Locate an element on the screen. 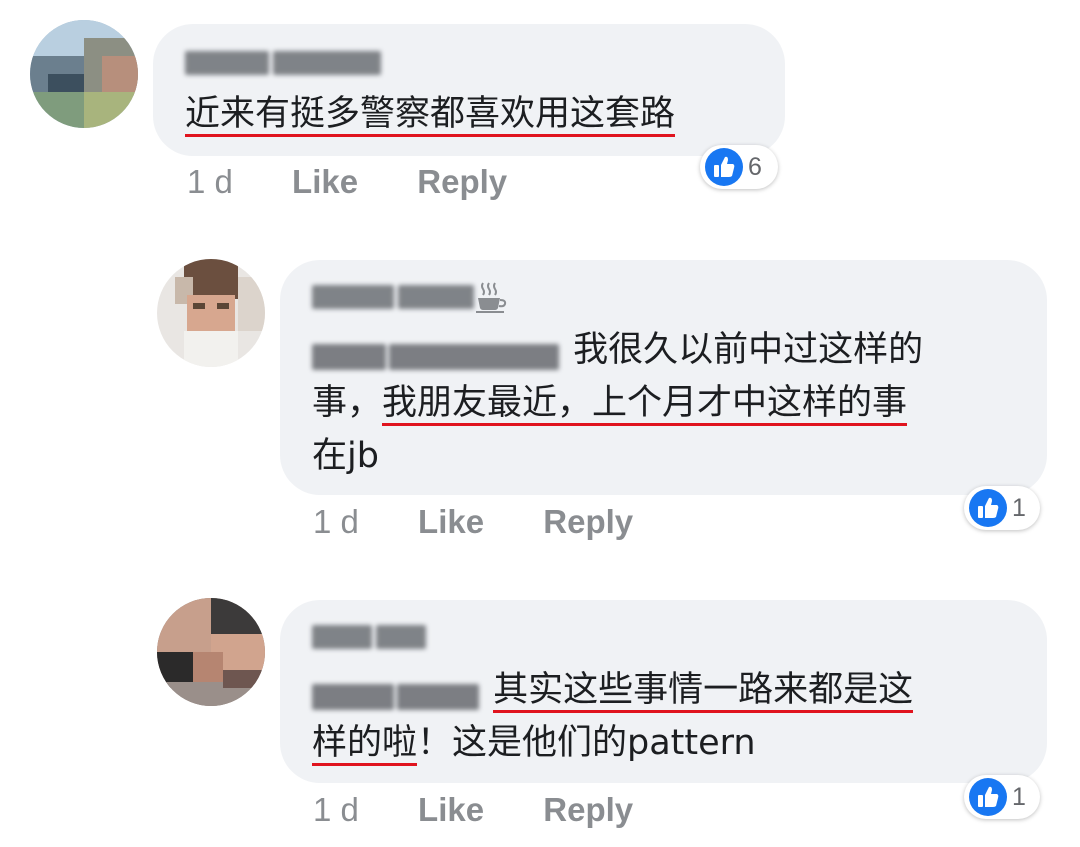 This screenshot has height=847, width=1080. comment-bubble: 近来有挺多警察都喜欢用这套路 is located at coordinates (469, 90).